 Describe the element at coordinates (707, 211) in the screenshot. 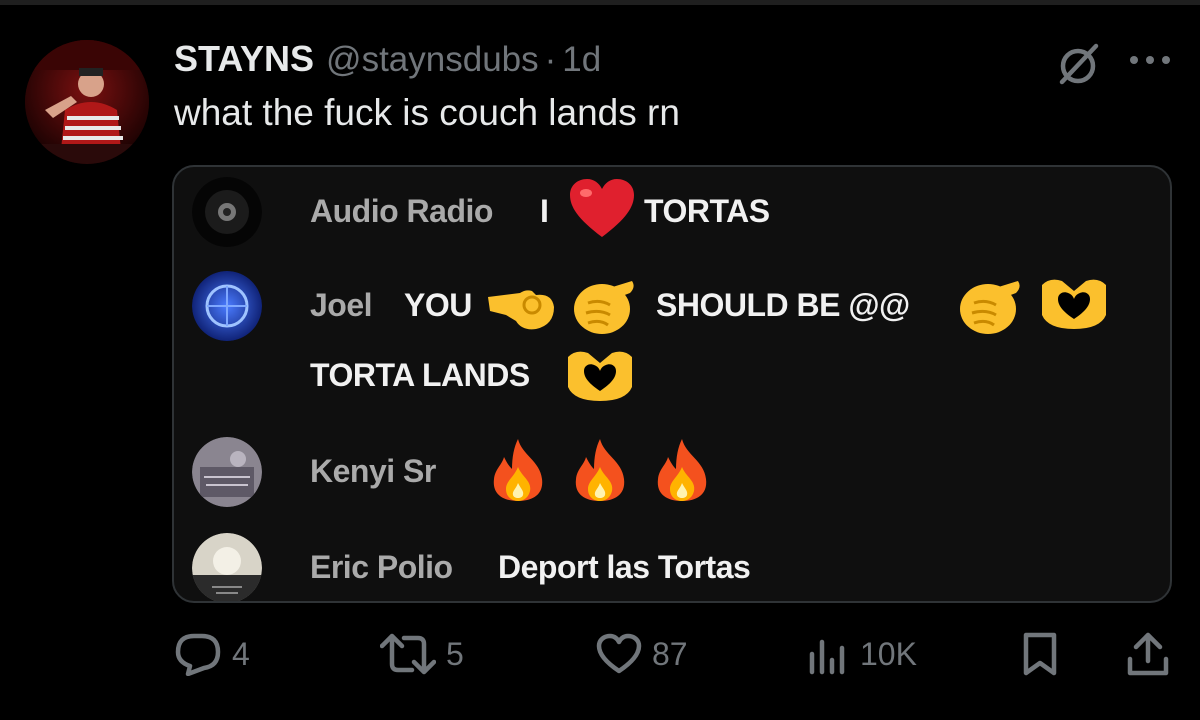

I see `chat-text: TORTAS` at that location.